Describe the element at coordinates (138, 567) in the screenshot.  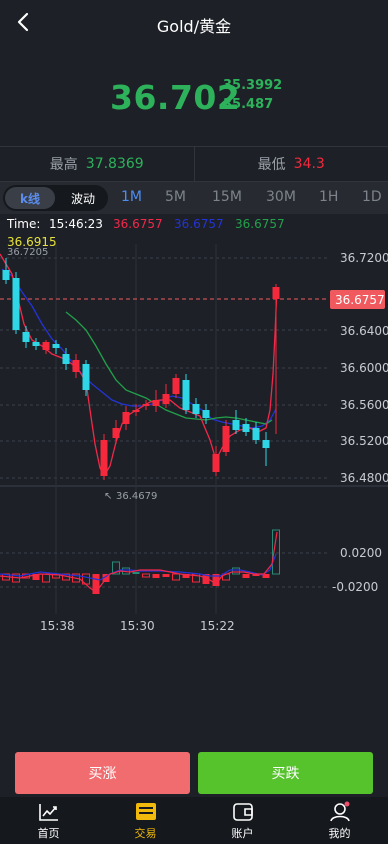
I see `macd-blue-line` at that location.